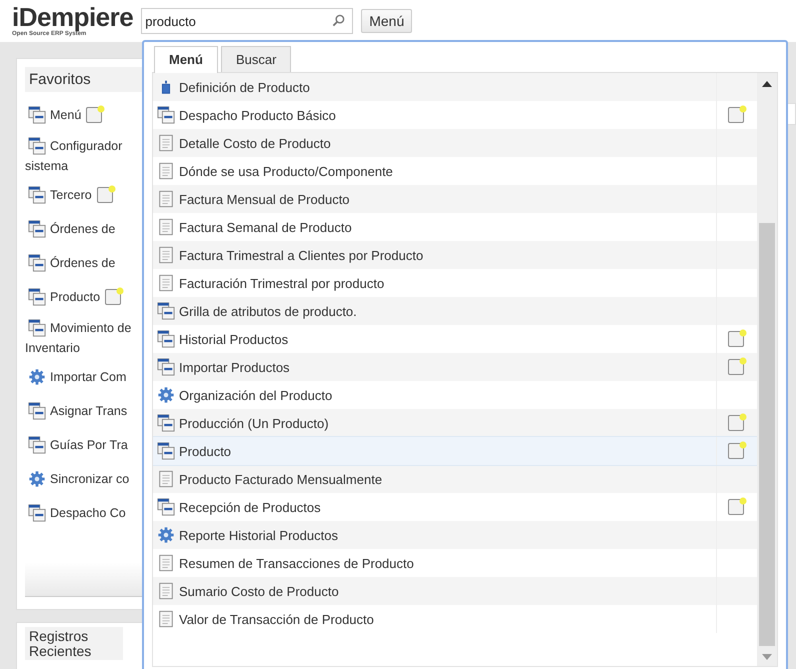 Image resolution: width=796 pixels, height=669 pixels. Describe the element at coordinates (264, 199) in the screenshot. I see `result-label: Factura Mensual de Producto` at that location.